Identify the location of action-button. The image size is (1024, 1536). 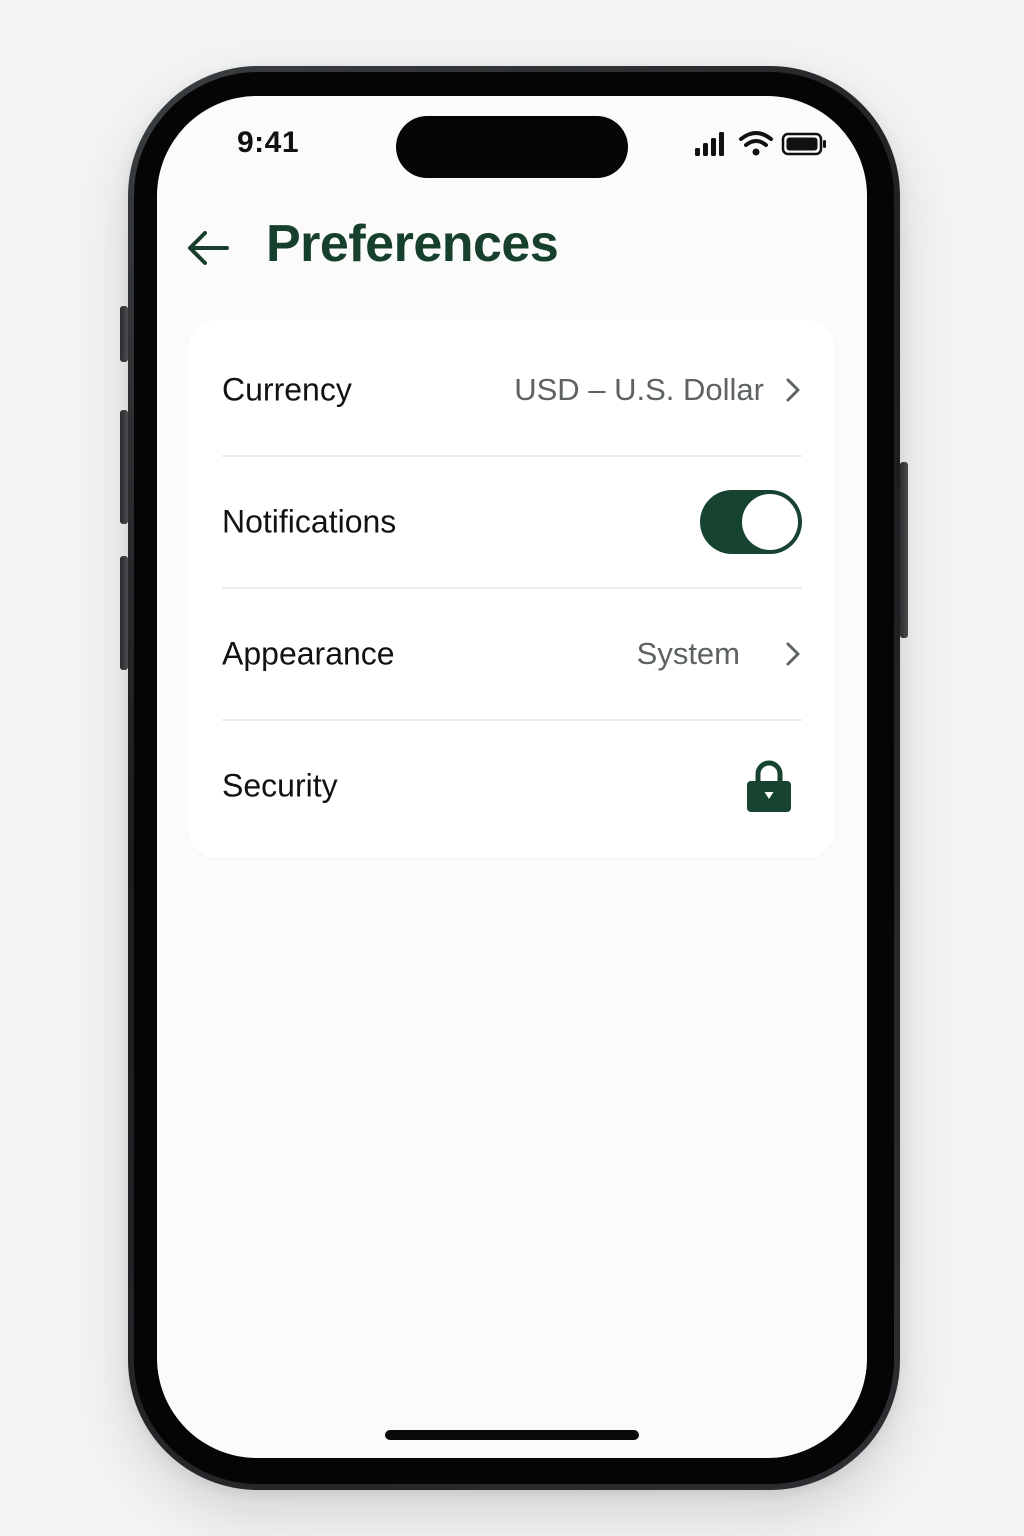
(124, 334).